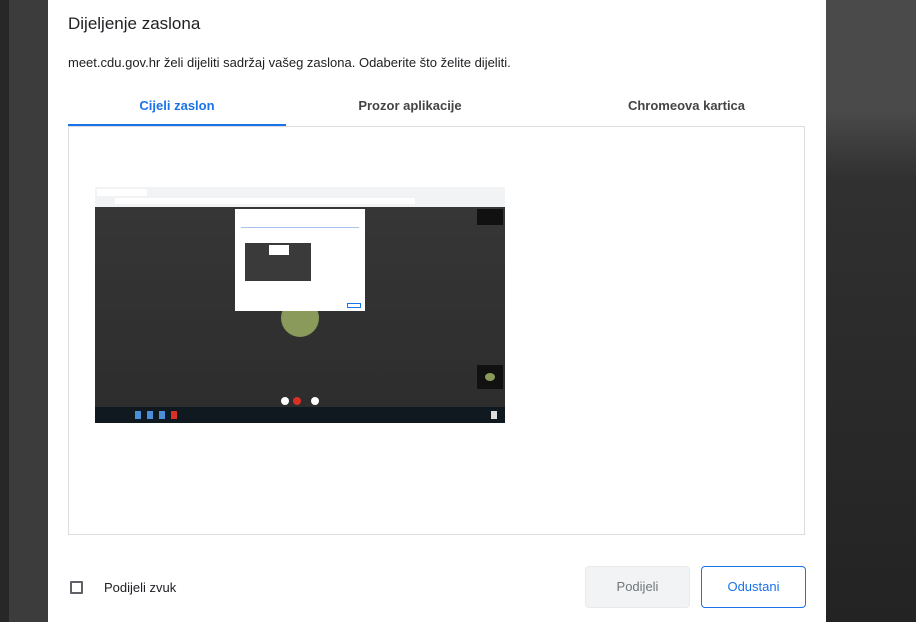 The height and width of the screenshot is (622, 916). I want to click on share-audio-option: Podijeli zvuk, so click(123, 587).